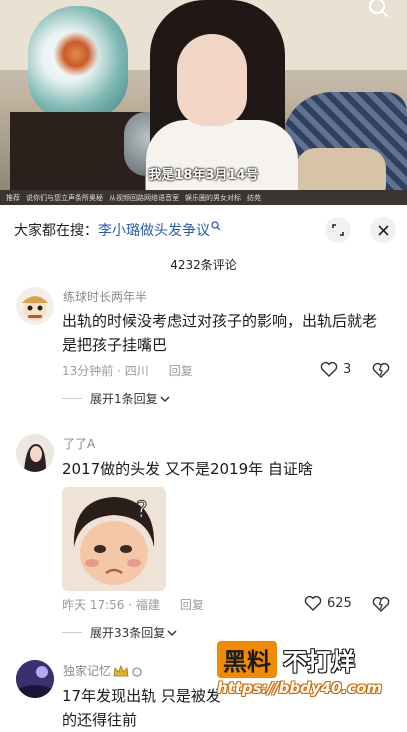  What do you see at coordinates (339, 603) in the screenshot?
I see `like-count: 625` at bounding box center [339, 603].